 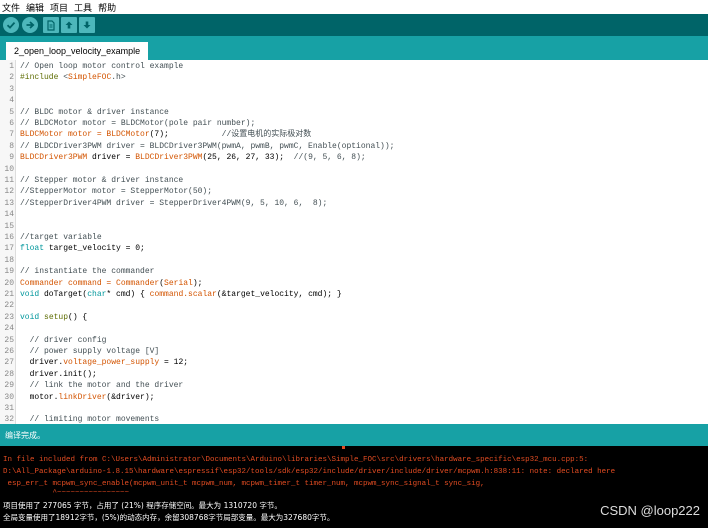 I want to click on code-line: 5 // BLDC motor & driver instance, so click(x=354, y=112).